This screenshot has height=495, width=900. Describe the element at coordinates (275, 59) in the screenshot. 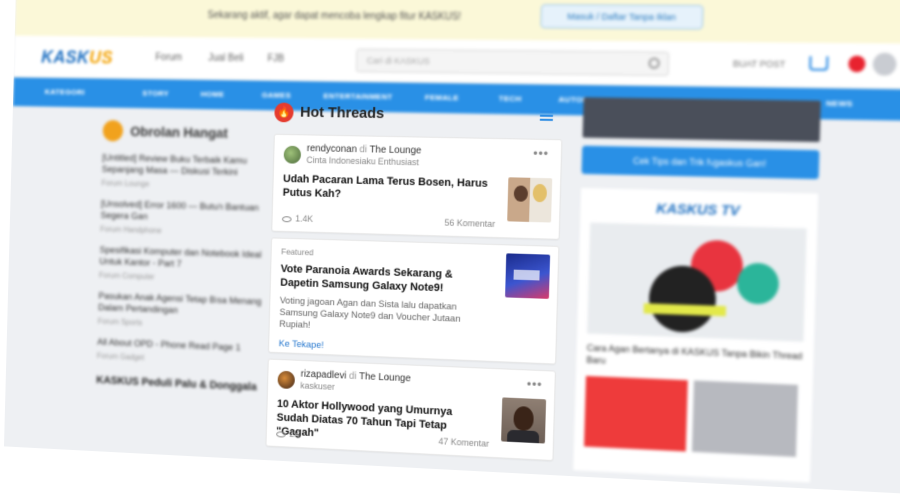

I see `nav-fjb: FJB` at that location.